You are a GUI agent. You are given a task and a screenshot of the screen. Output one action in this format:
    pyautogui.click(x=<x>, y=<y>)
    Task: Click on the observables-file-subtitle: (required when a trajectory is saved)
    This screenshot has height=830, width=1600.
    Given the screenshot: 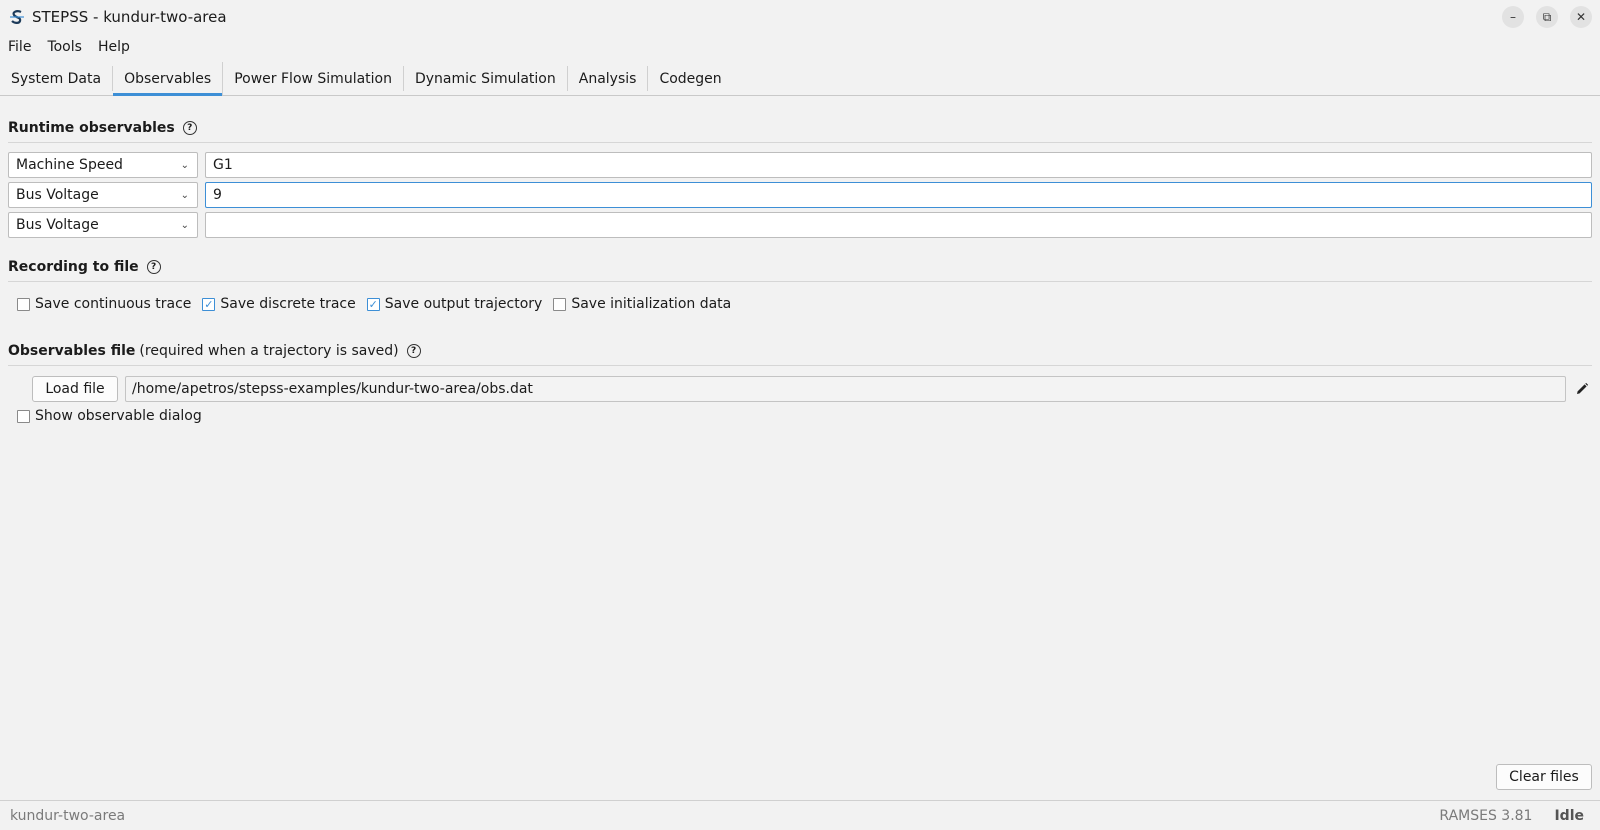 What is the action you would take?
    pyautogui.click(x=269, y=350)
    